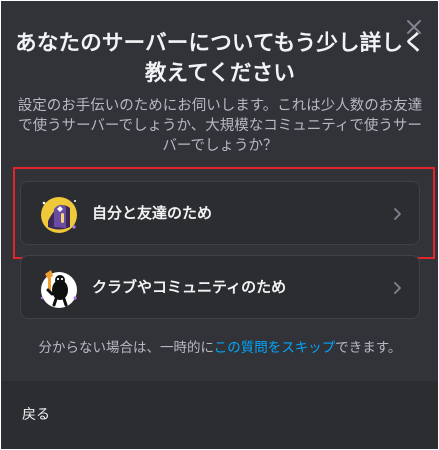  I want to click on friends-illustration-icon, so click(59, 214).